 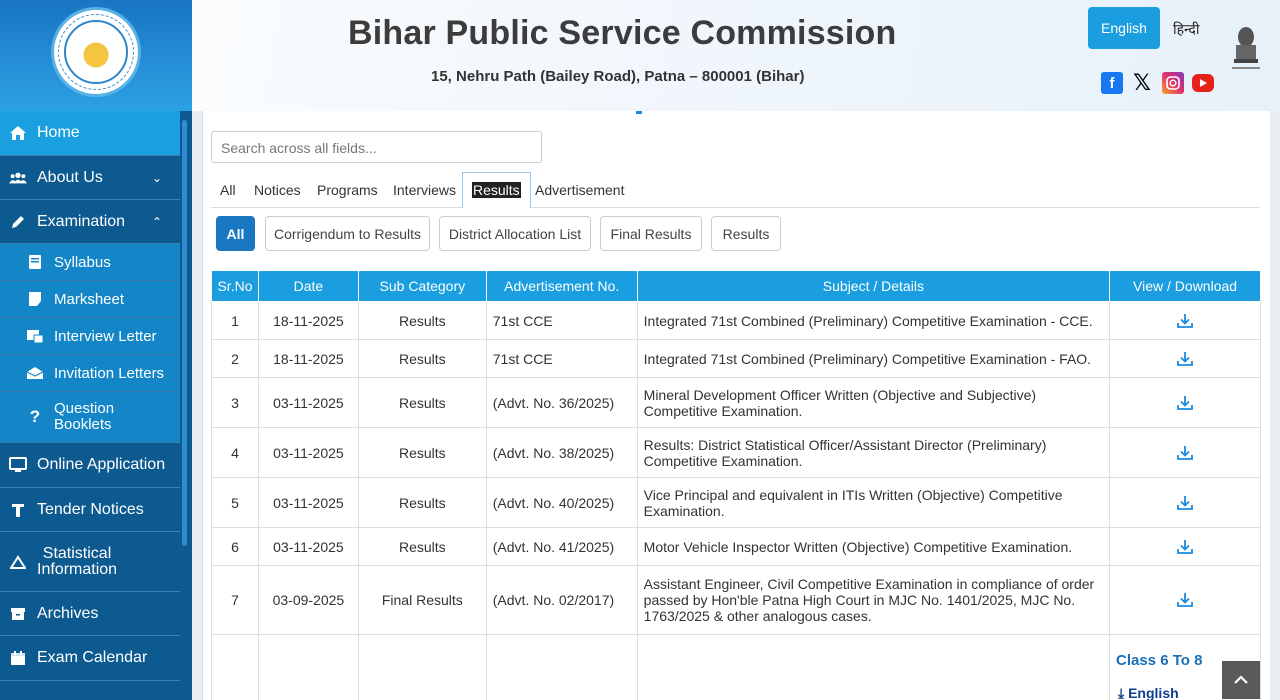 I want to click on tab-all: All, so click(x=228, y=190).